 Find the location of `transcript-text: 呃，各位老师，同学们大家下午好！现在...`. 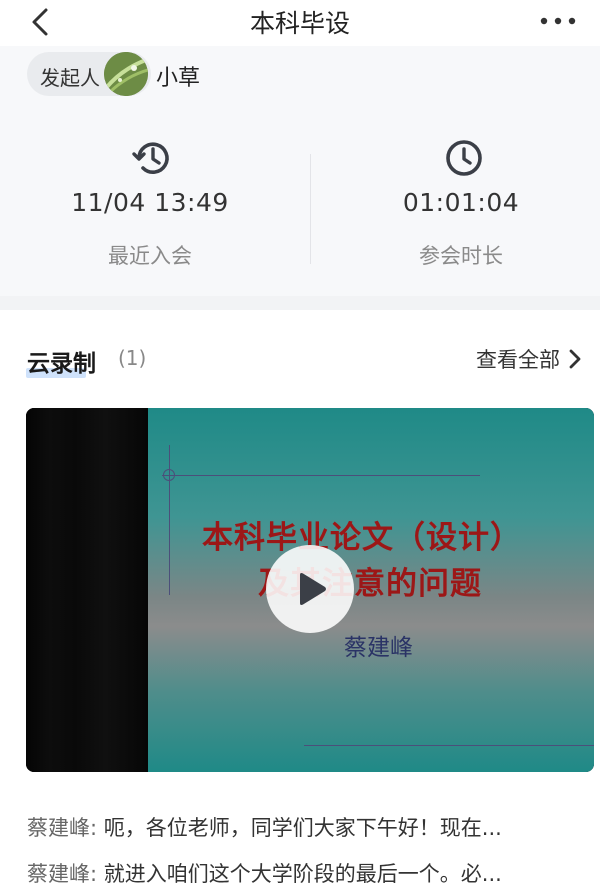

transcript-text: 呃，各位老师，同学们大家下午好！现在... is located at coordinates (302, 828).